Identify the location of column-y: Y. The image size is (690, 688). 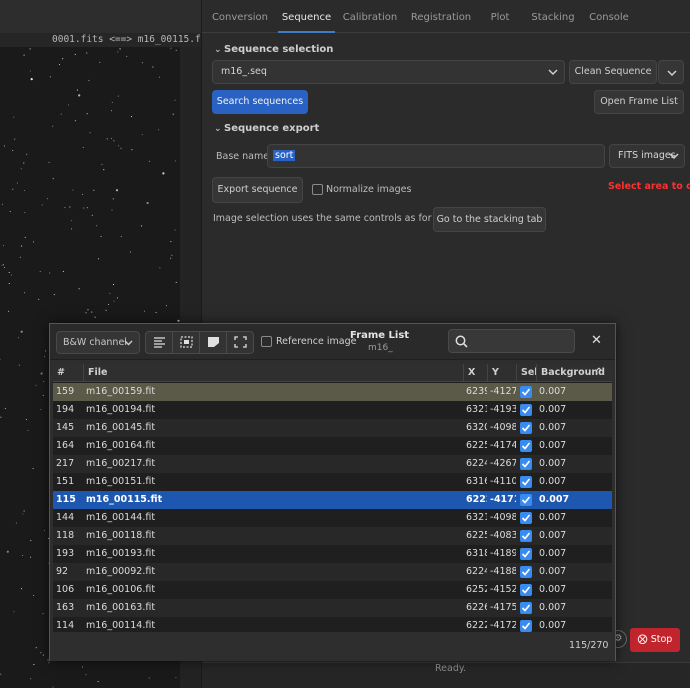
(501, 373).